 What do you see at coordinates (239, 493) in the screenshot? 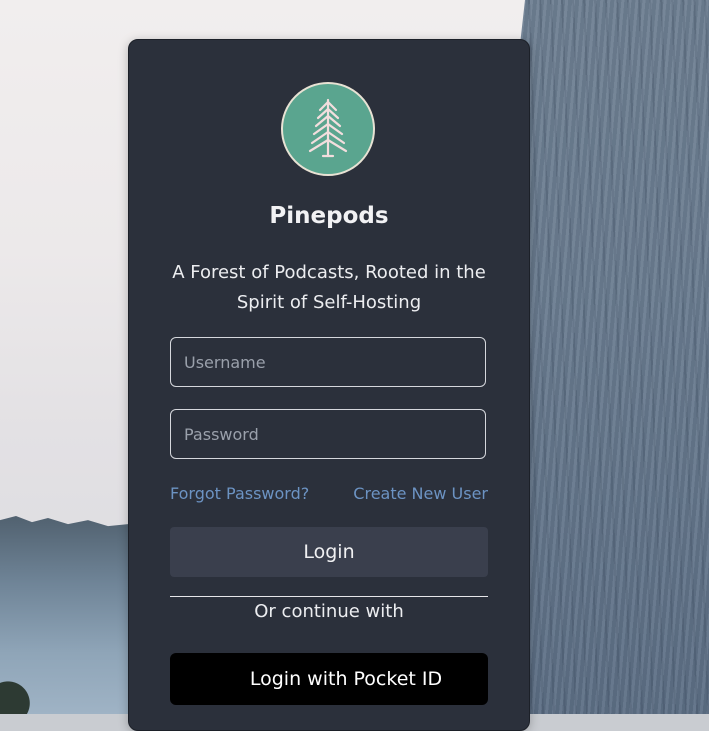
I see `forgot-password-link: Forgot Password?` at bounding box center [239, 493].